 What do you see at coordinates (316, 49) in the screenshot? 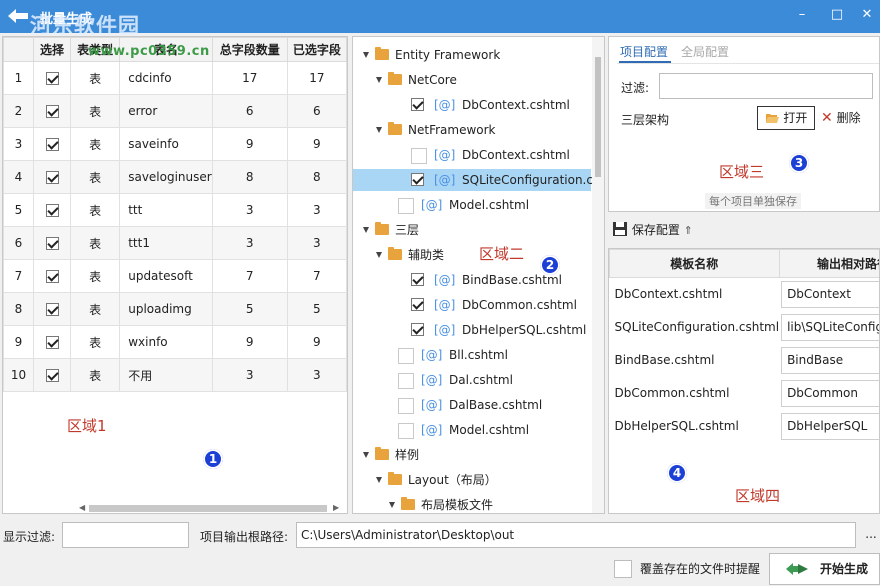
I see `column-header-selected: 已选字段` at bounding box center [316, 49].